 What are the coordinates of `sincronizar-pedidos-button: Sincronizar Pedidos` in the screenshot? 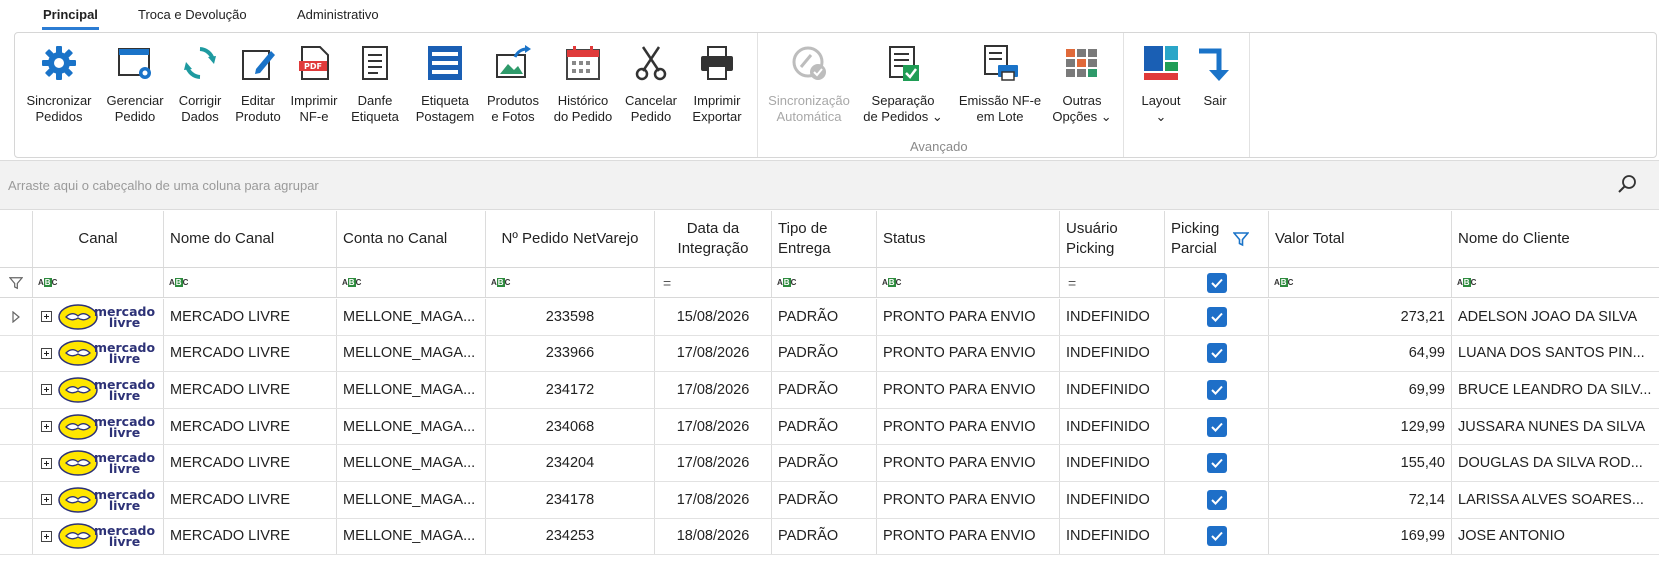 It's located at (59, 83).